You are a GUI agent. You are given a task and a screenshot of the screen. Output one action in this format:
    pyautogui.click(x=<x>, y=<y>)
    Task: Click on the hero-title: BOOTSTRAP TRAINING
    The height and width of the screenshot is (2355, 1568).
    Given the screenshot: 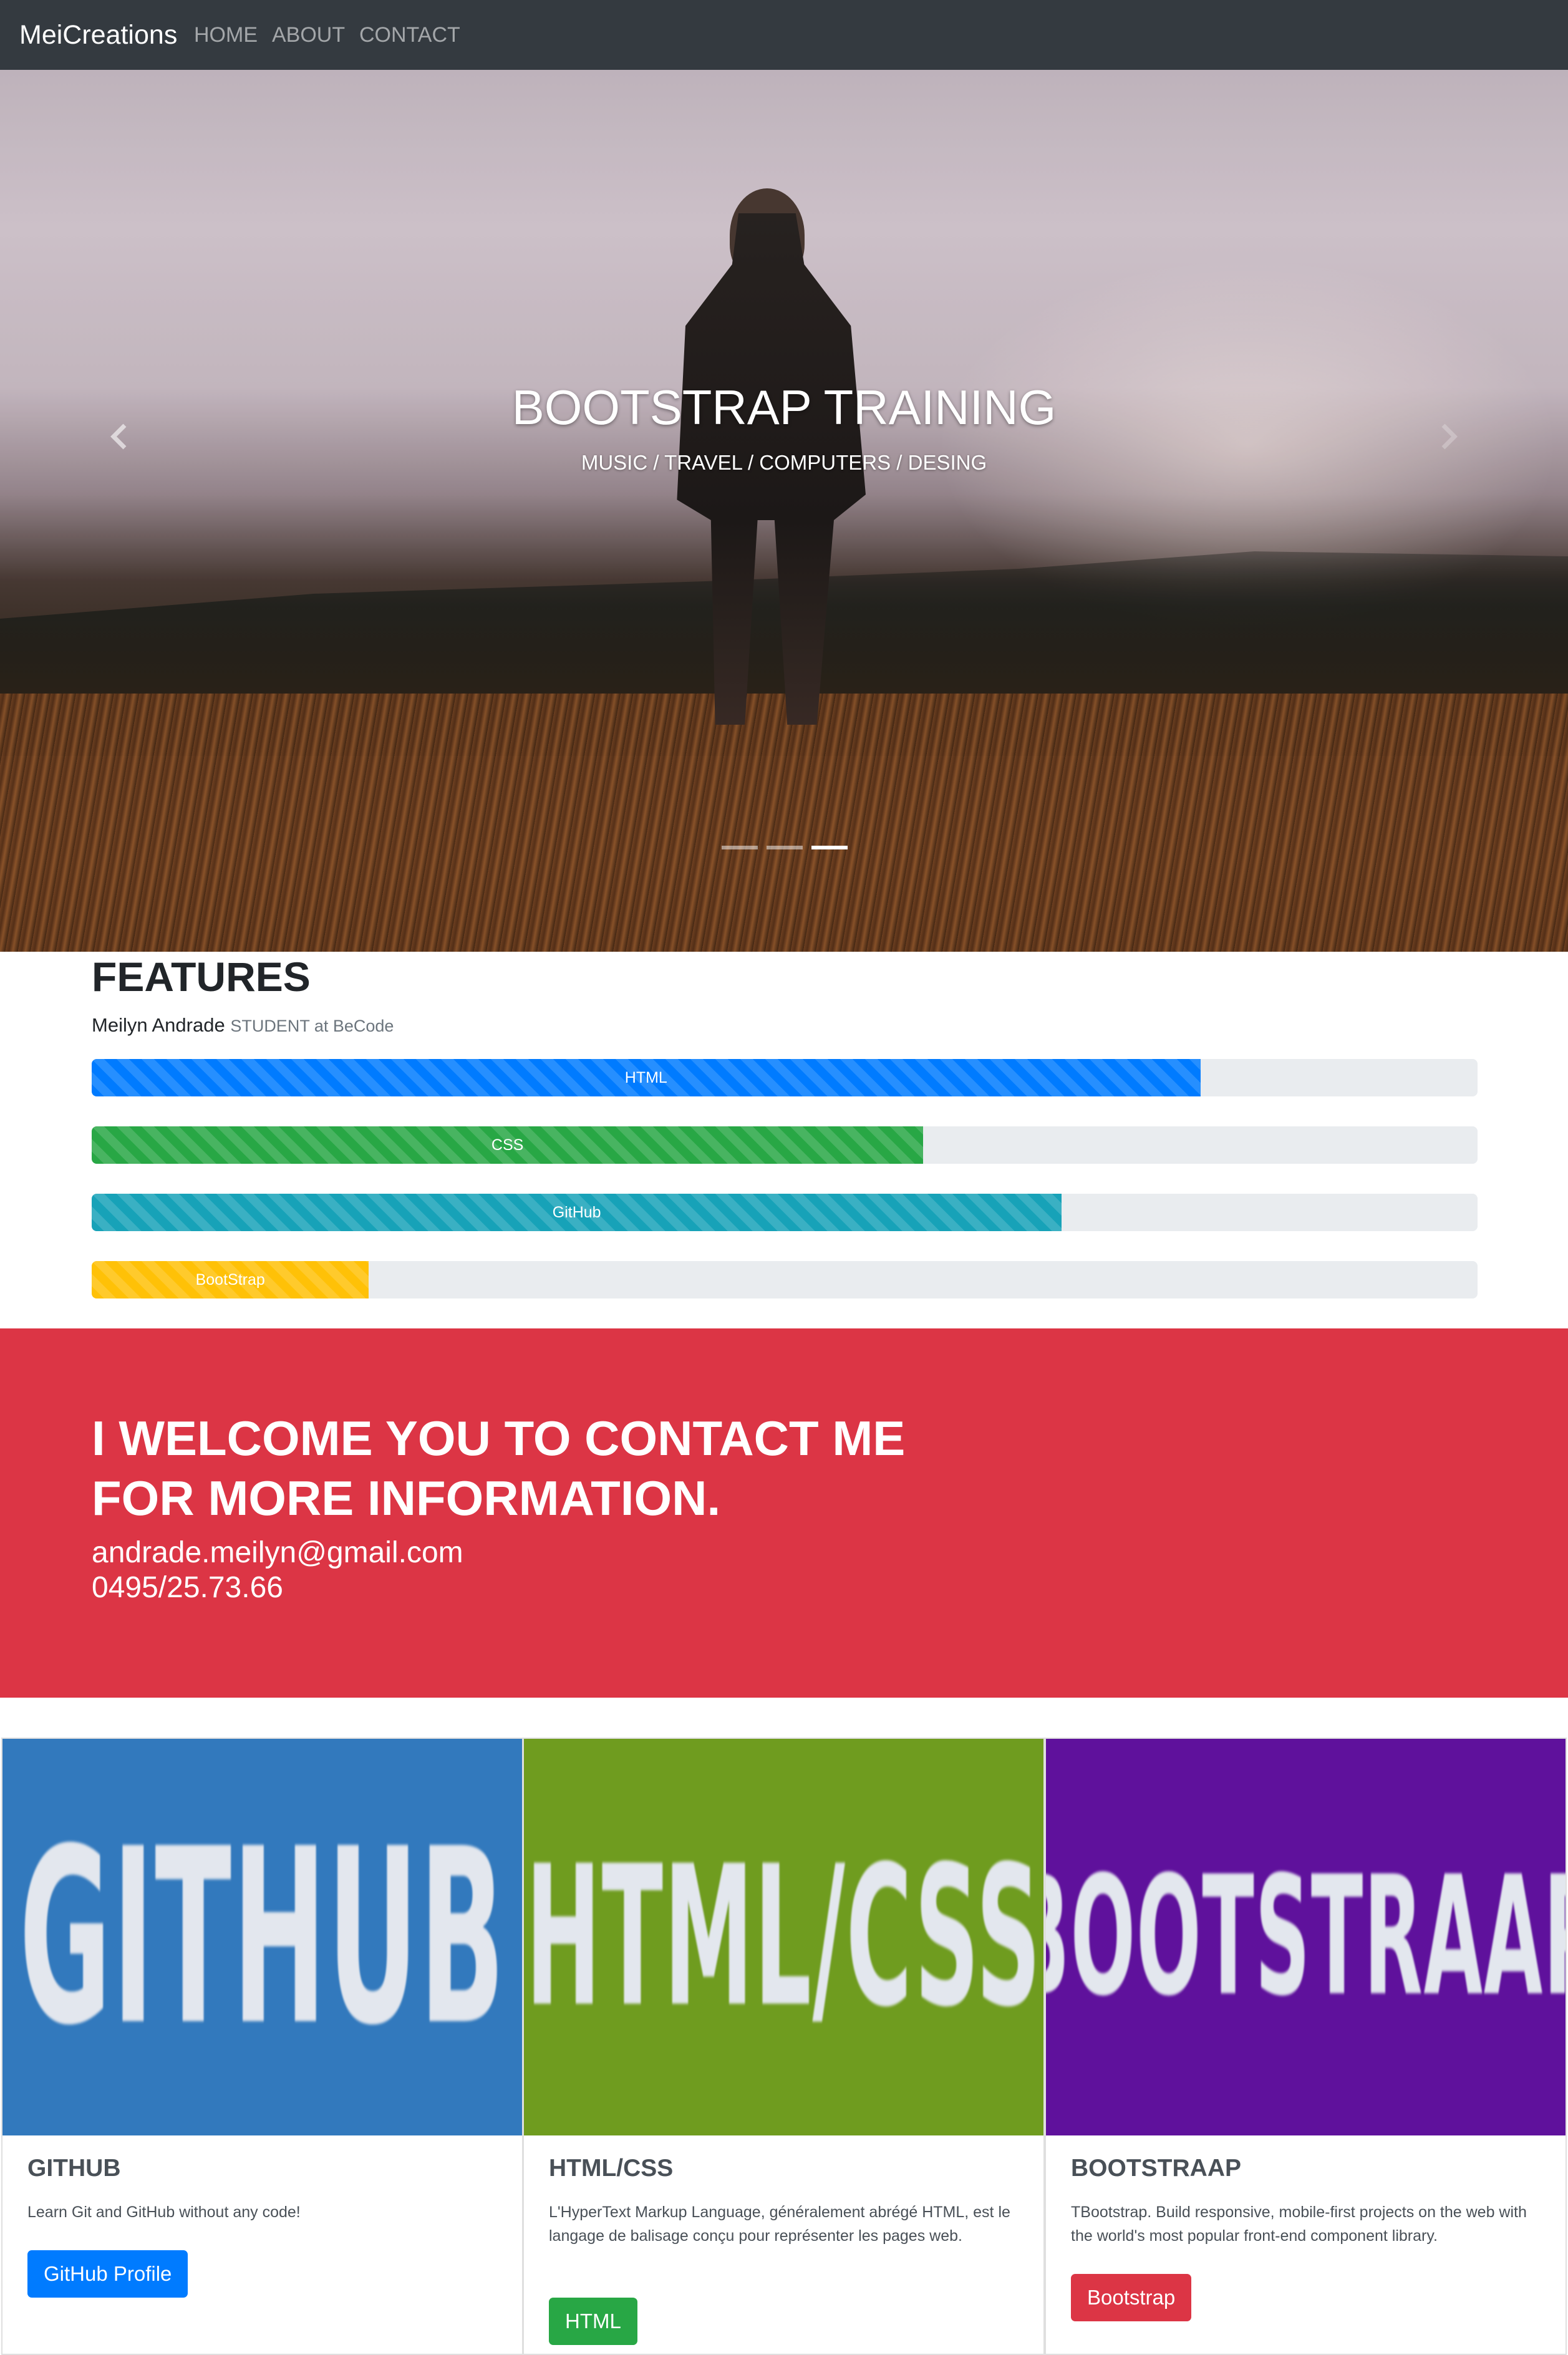 What is the action you would take?
    pyautogui.click(x=784, y=408)
    